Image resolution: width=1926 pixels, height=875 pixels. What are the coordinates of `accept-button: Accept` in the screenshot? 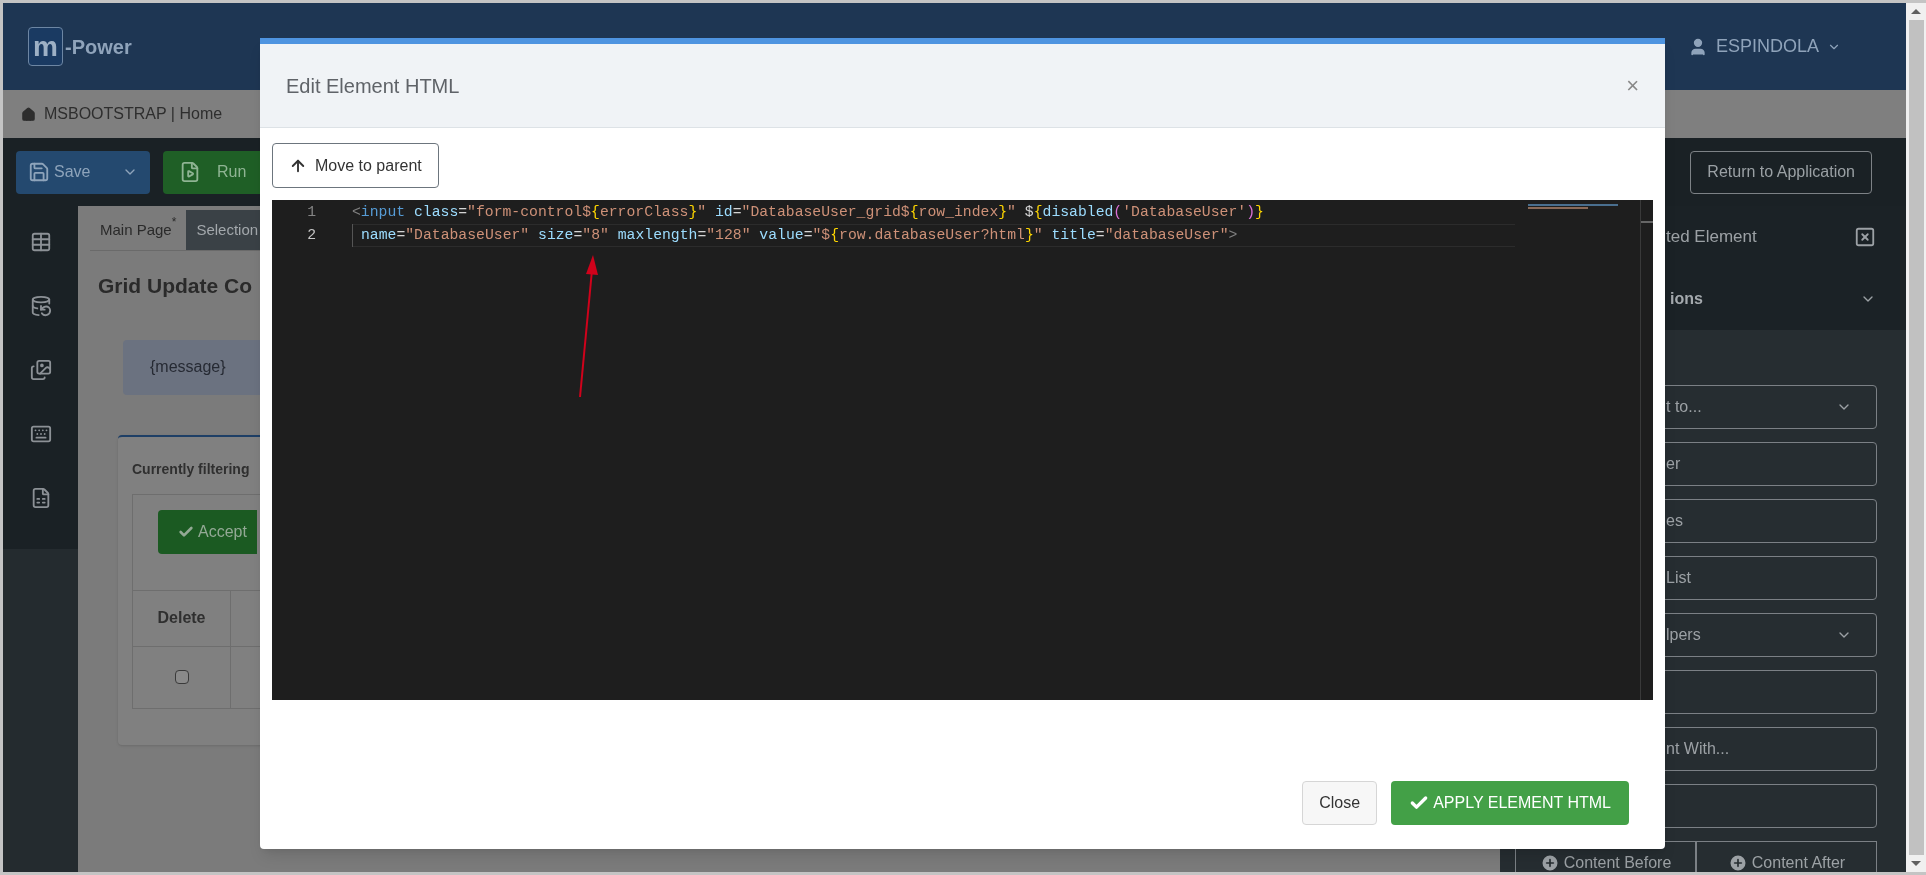 It's located at (207, 531).